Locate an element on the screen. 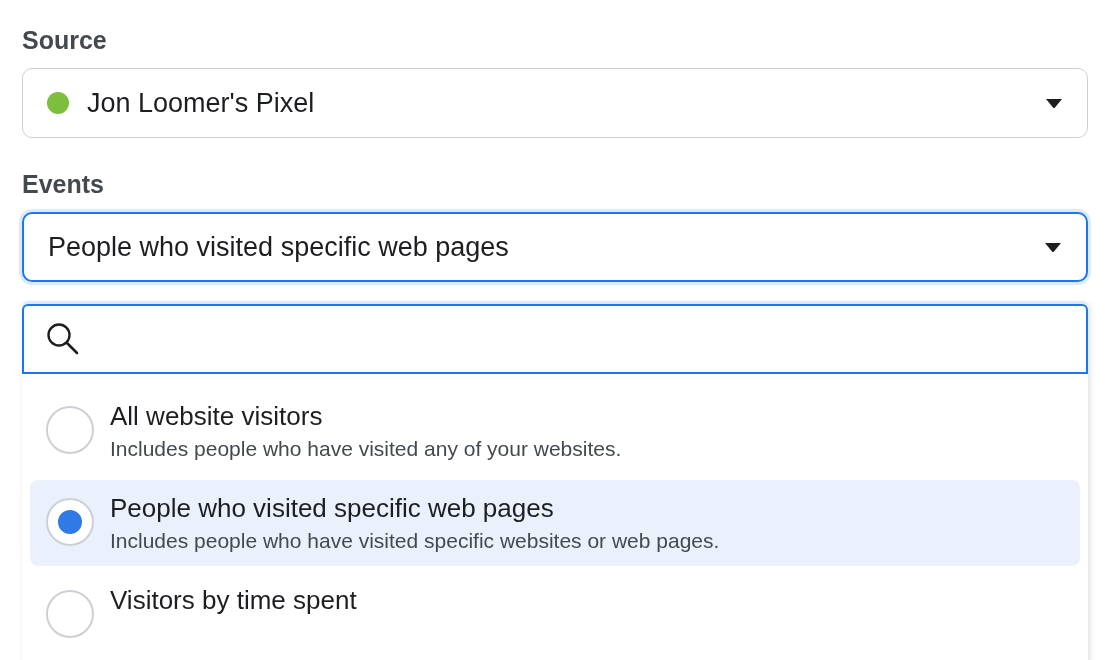 The image size is (1108, 660). option-title: People who visited specific web pages is located at coordinates (332, 508).